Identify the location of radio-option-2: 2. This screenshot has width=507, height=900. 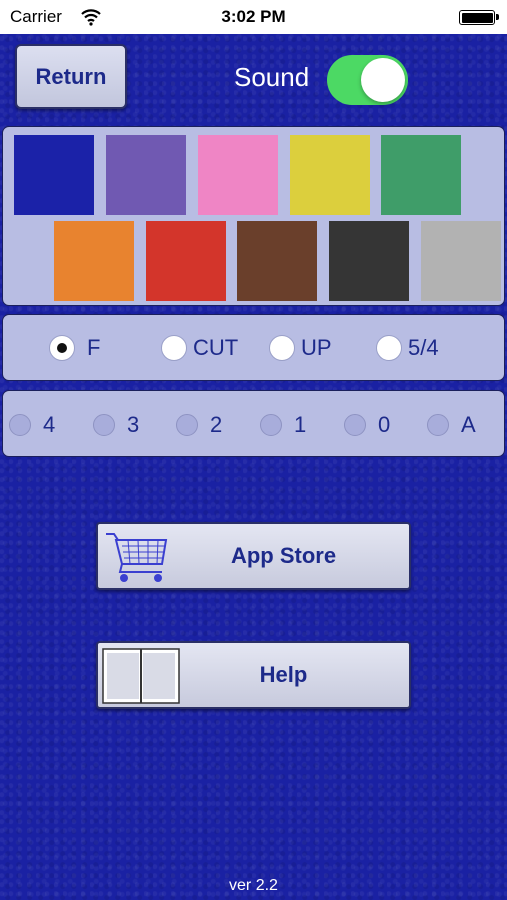
(199, 425).